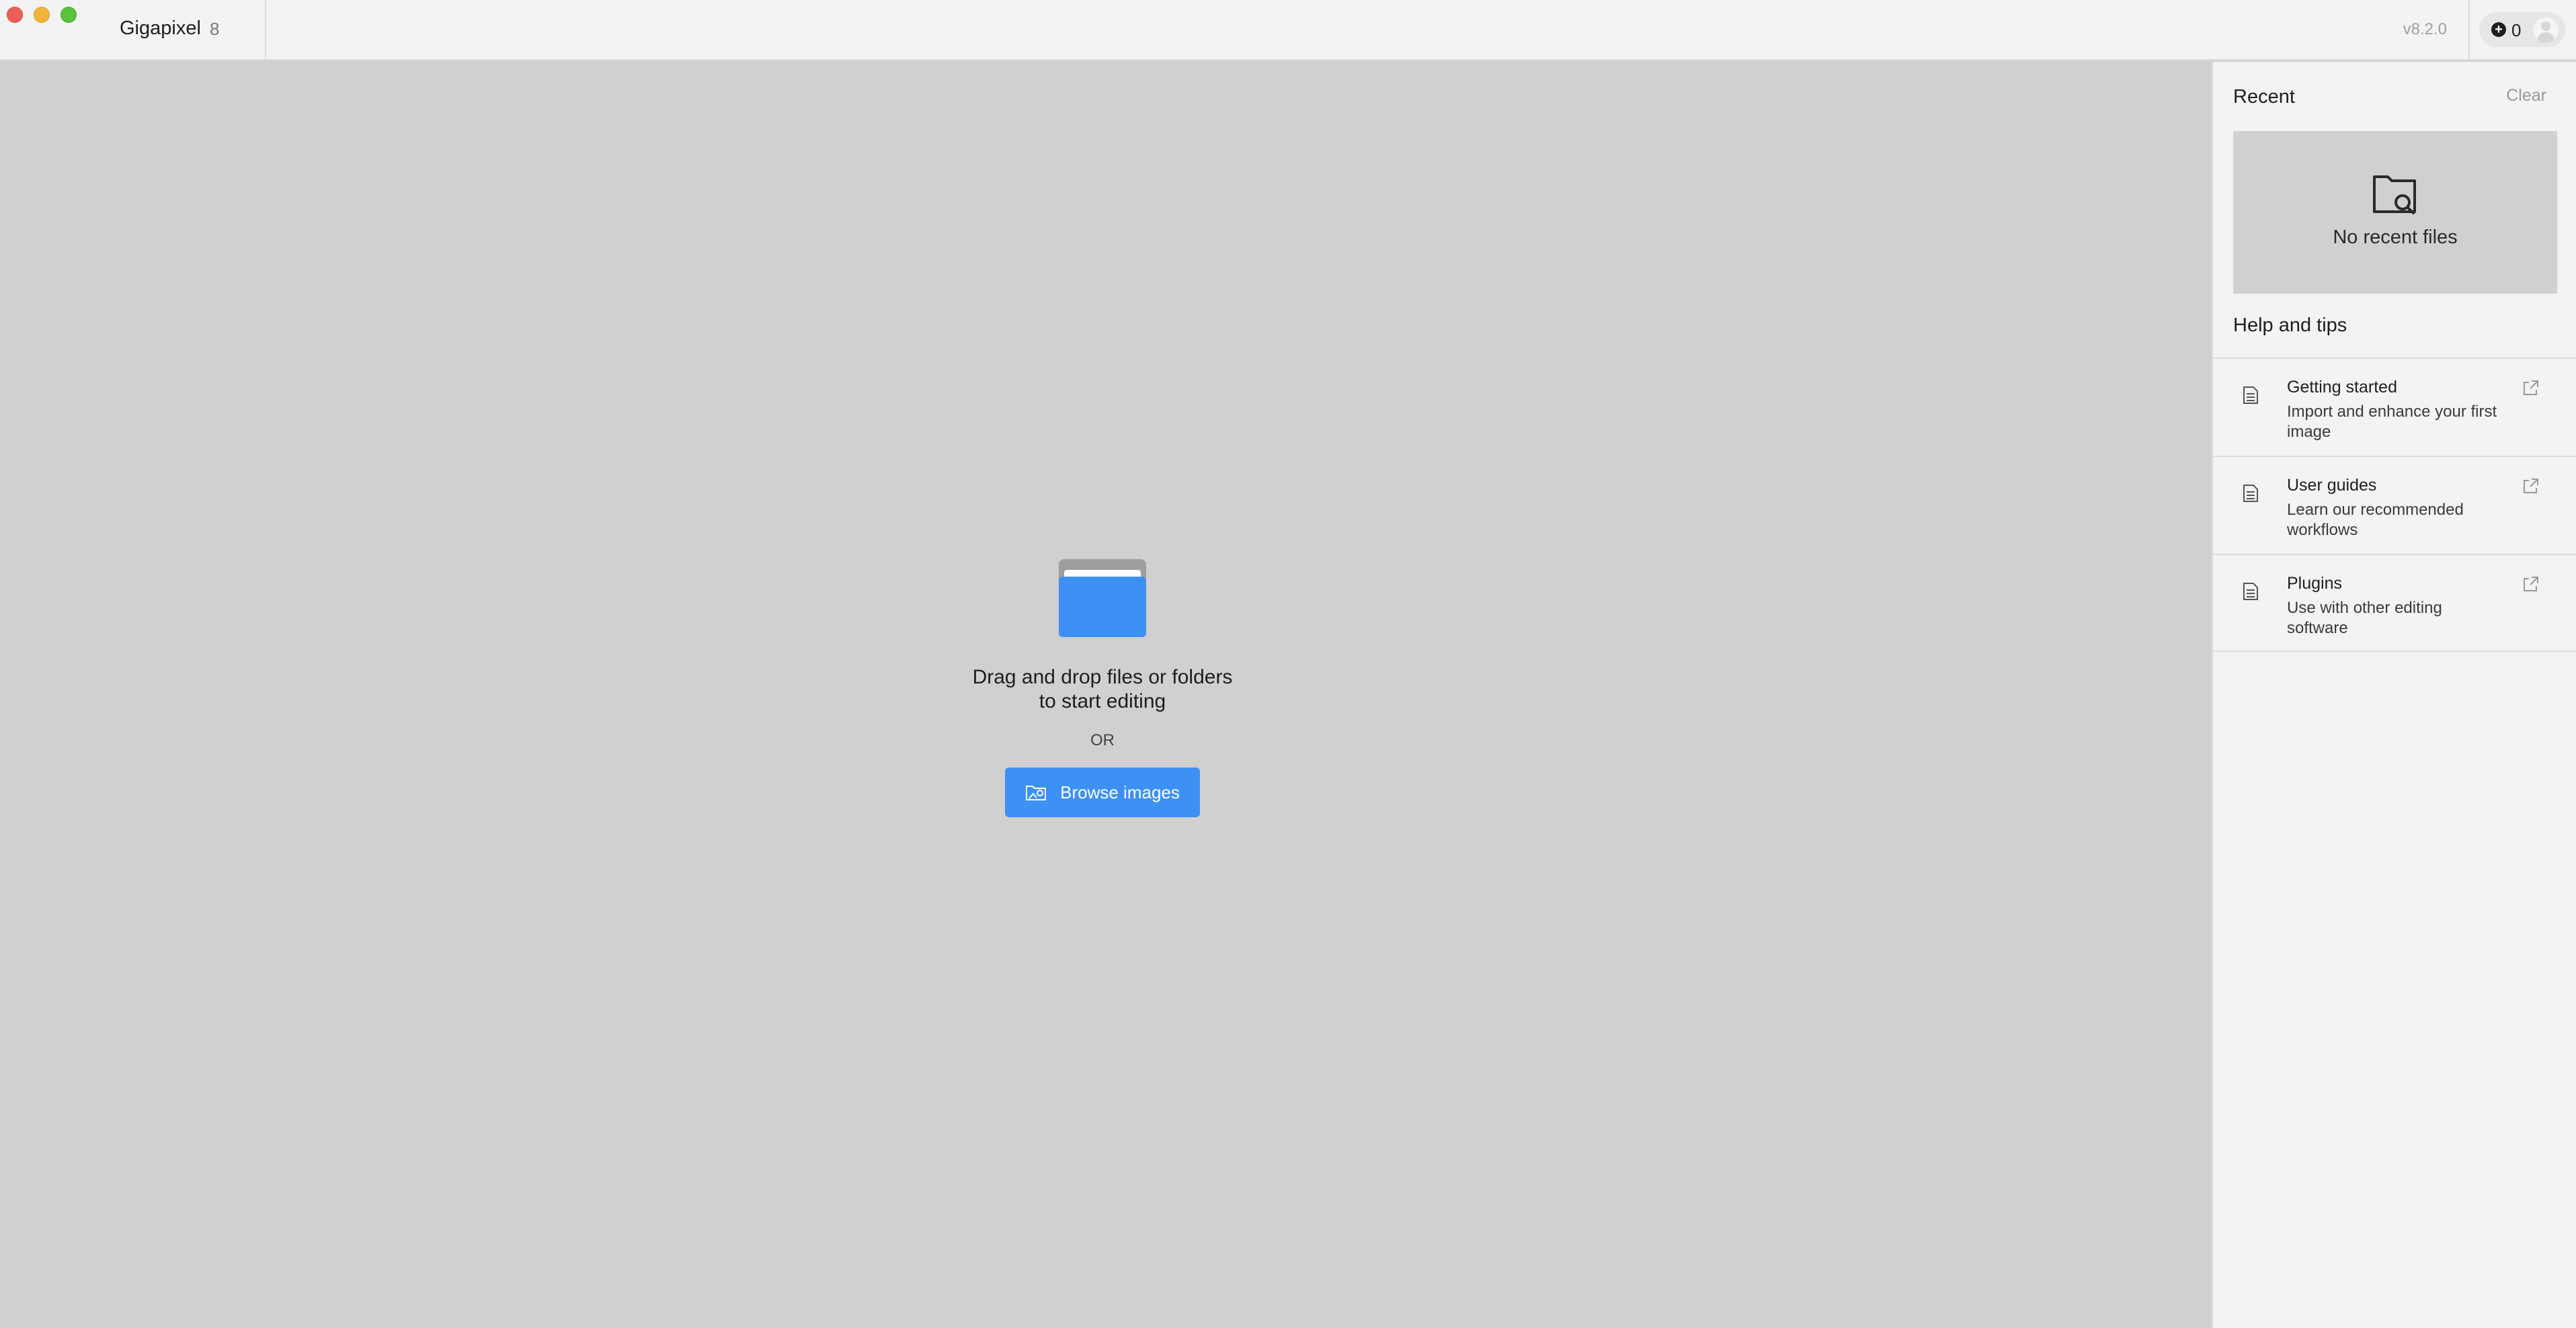 The width and height of the screenshot is (2576, 1328). I want to click on clear-recent-button: Clear, so click(2526, 96).